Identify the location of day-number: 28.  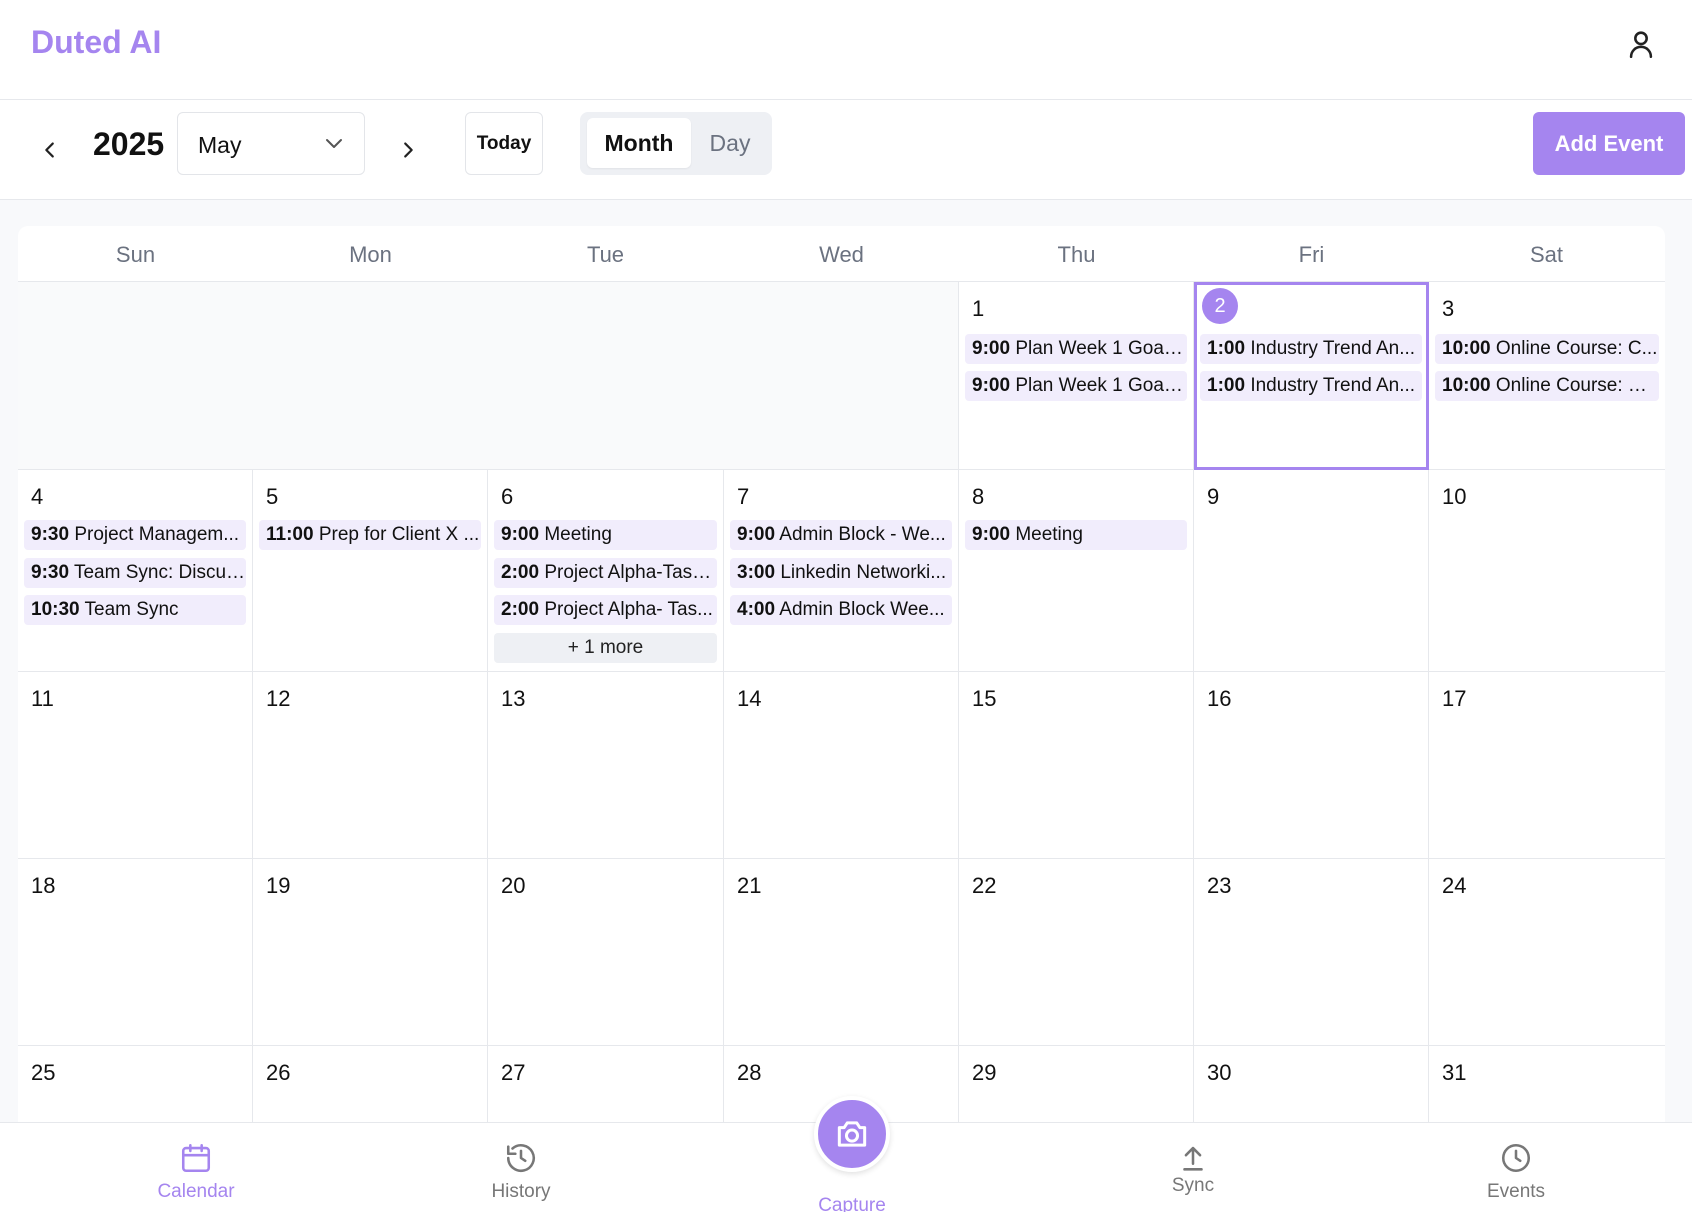
(749, 1072).